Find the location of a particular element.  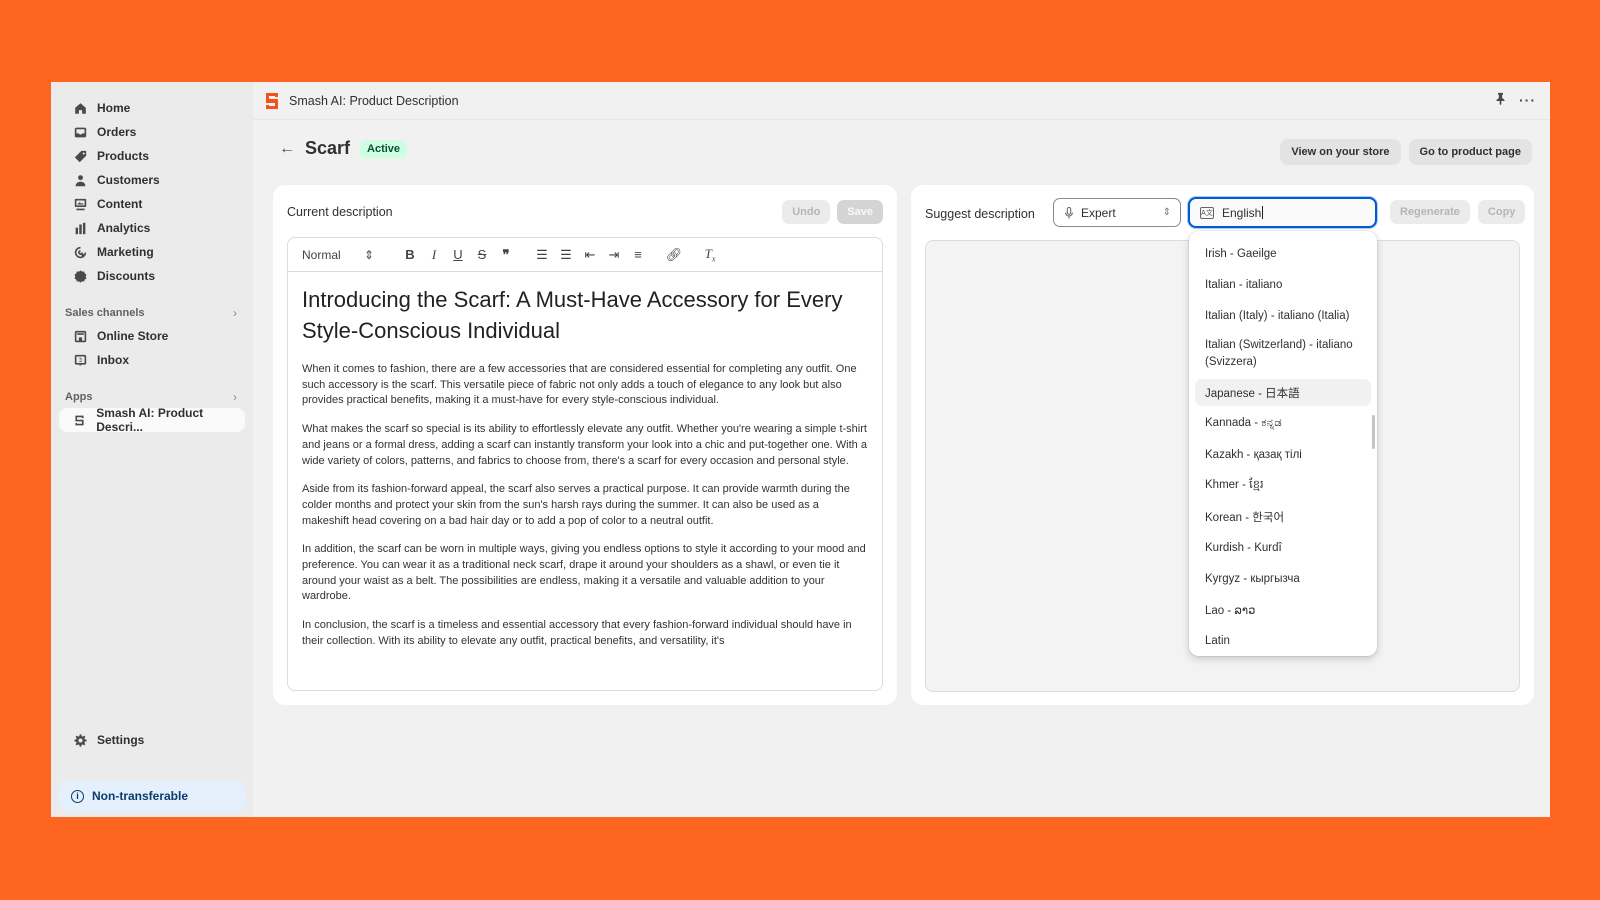

language-option: Korean - 한국어 is located at coordinates (1283, 516).